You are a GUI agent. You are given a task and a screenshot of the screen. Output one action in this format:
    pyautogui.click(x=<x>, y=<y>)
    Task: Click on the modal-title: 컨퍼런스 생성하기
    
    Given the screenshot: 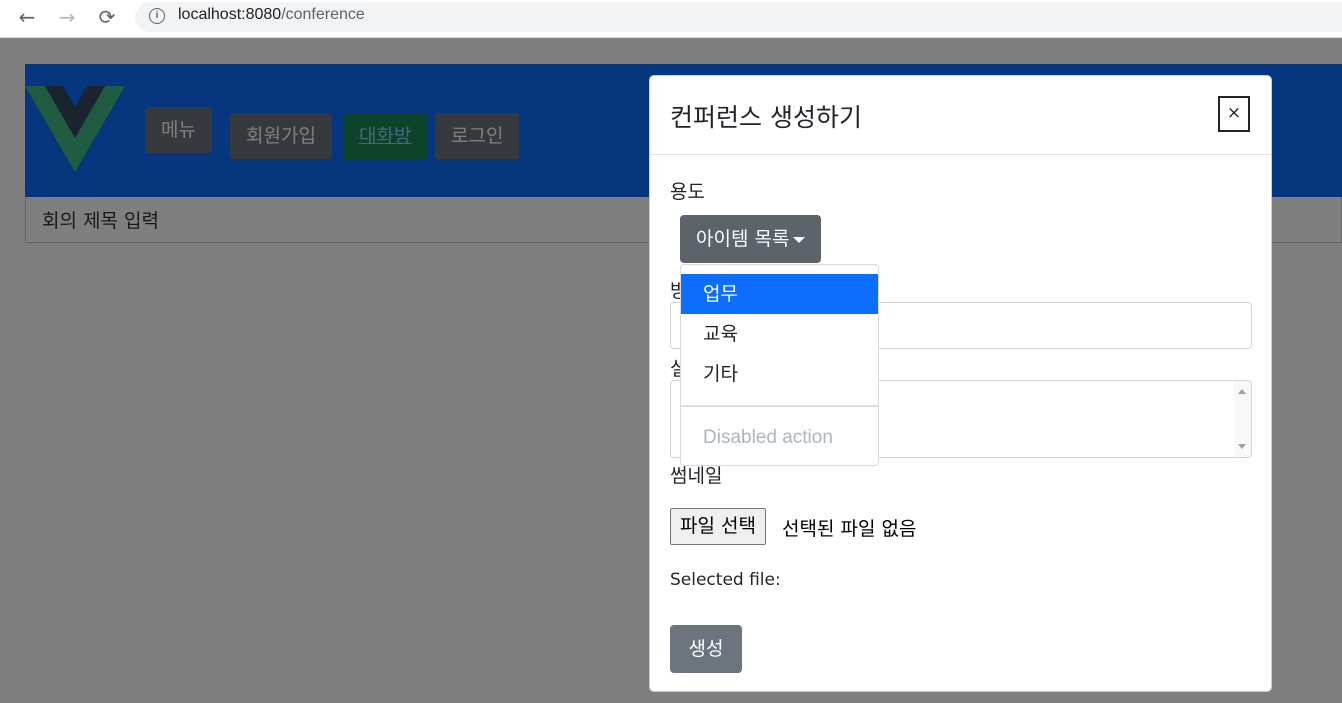 What is the action you would take?
    pyautogui.click(x=766, y=117)
    